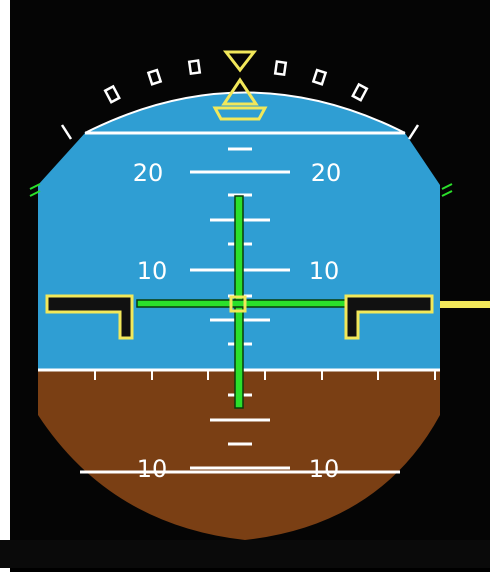 The image size is (490, 572). I want to click on pitch-label-10-left: 10, so click(152, 271).